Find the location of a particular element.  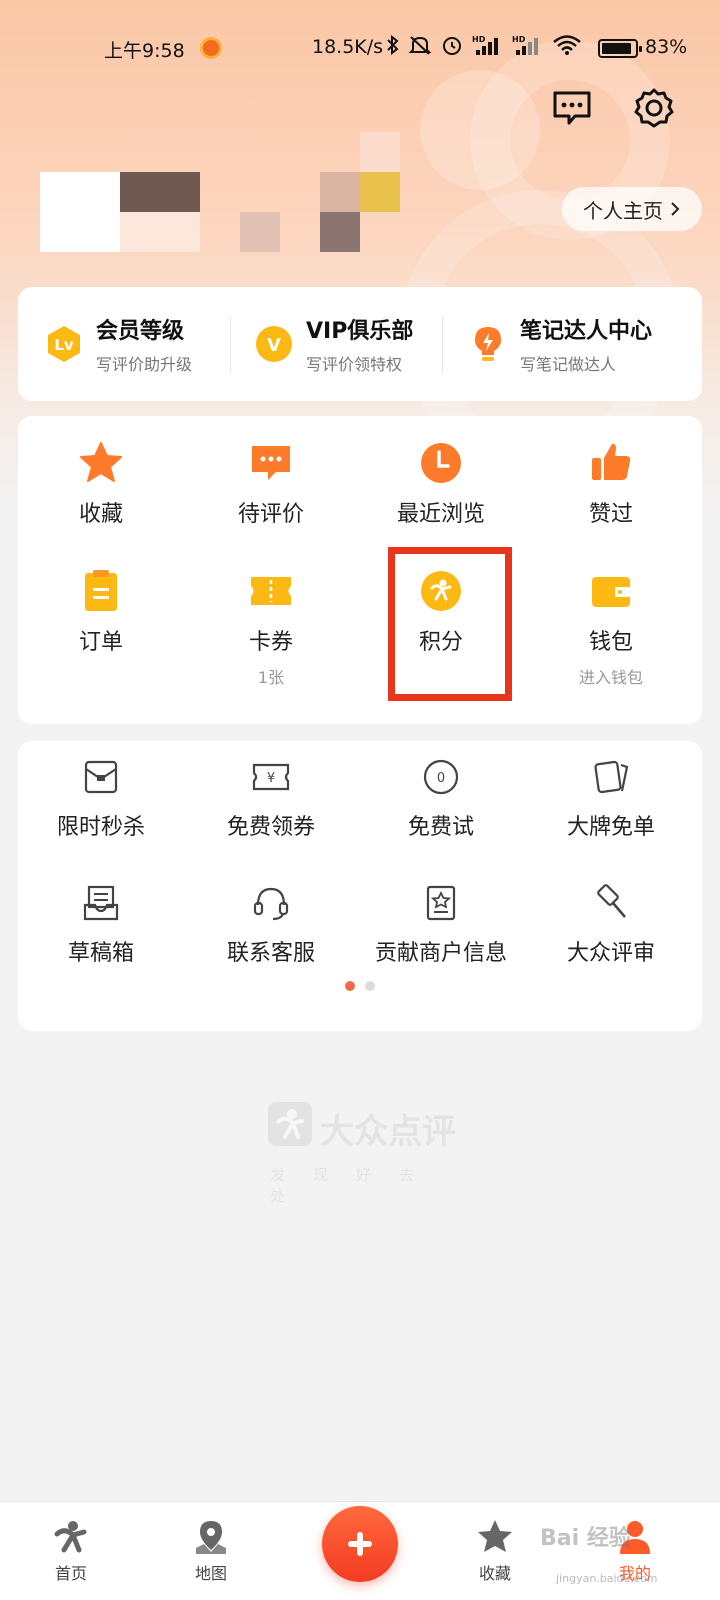

status-icons: HD HD is located at coordinates (484, 45).